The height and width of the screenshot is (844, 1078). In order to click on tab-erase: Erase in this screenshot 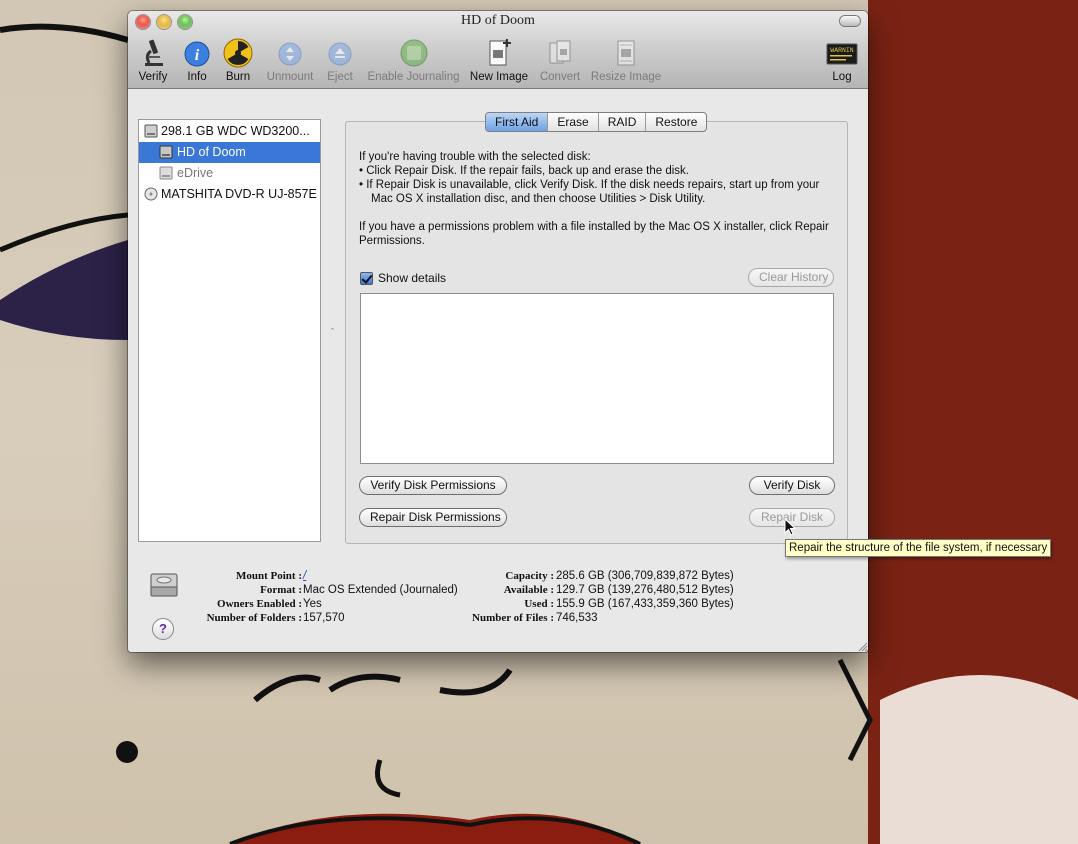, I will do `click(573, 122)`.